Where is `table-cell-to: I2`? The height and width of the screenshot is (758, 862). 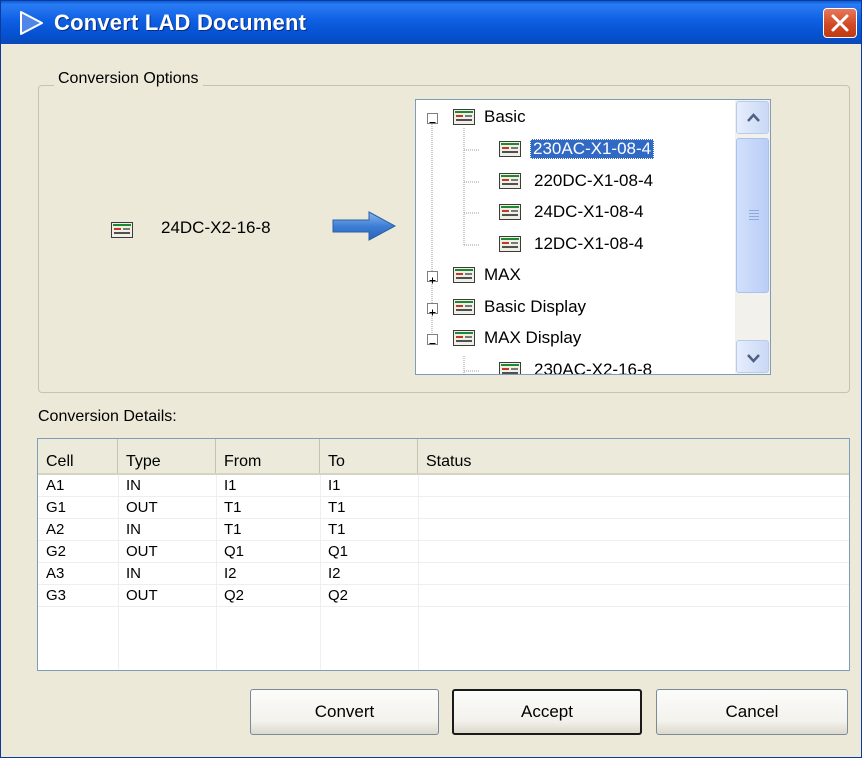 table-cell-to: I2 is located at coordinates (334, 573).